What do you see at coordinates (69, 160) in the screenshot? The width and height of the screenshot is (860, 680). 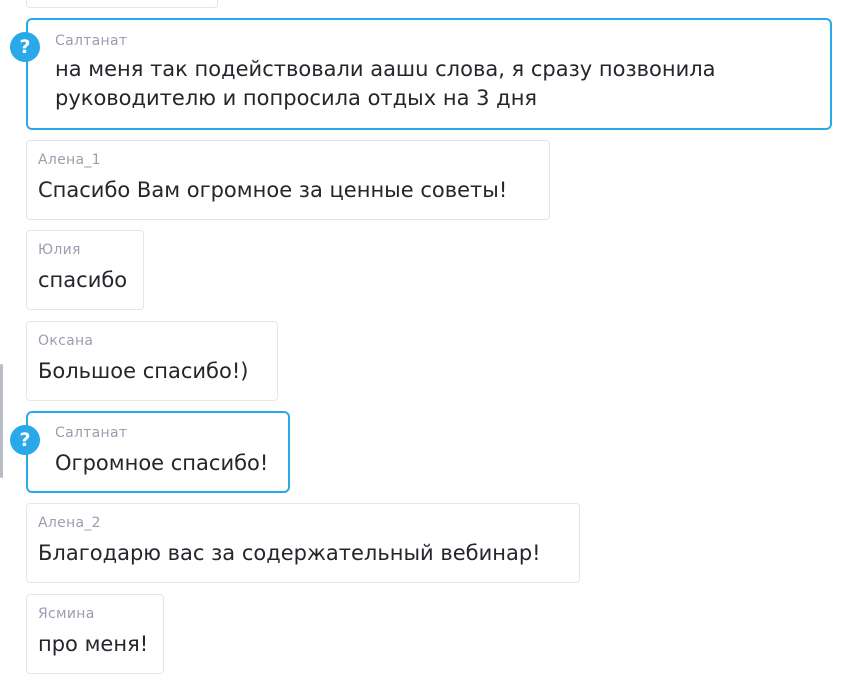 I see `message-author: Алена_1` at bounding box center [69, 160].